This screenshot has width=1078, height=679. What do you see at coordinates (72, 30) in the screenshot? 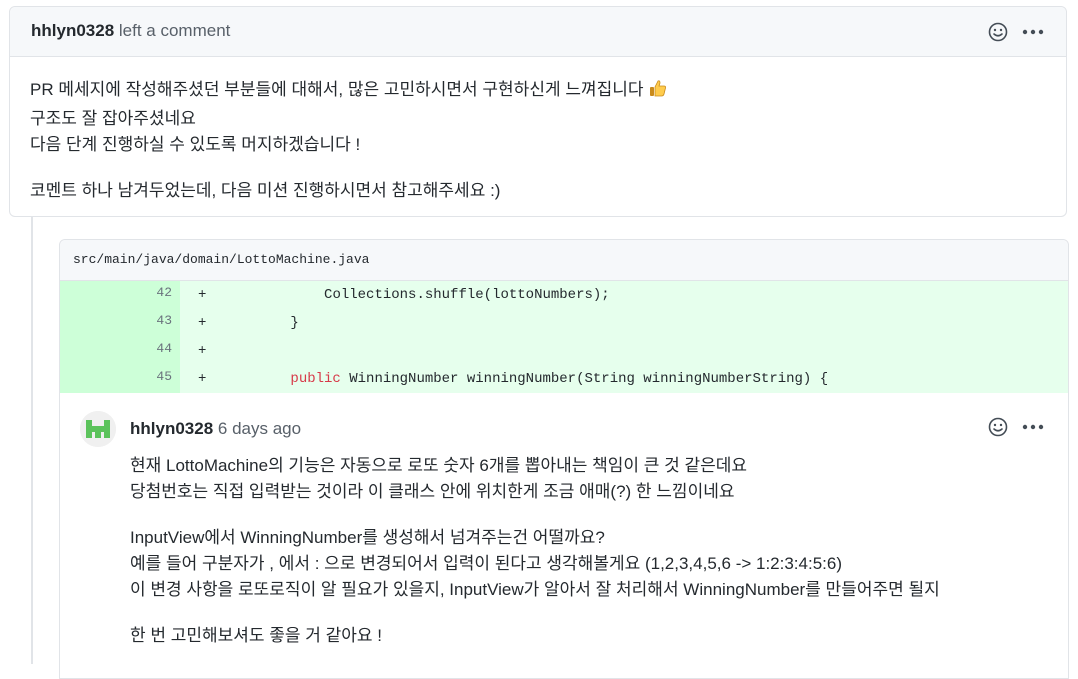
I see `comment-author: hhlyn0328` at bounding box center [72, 30].